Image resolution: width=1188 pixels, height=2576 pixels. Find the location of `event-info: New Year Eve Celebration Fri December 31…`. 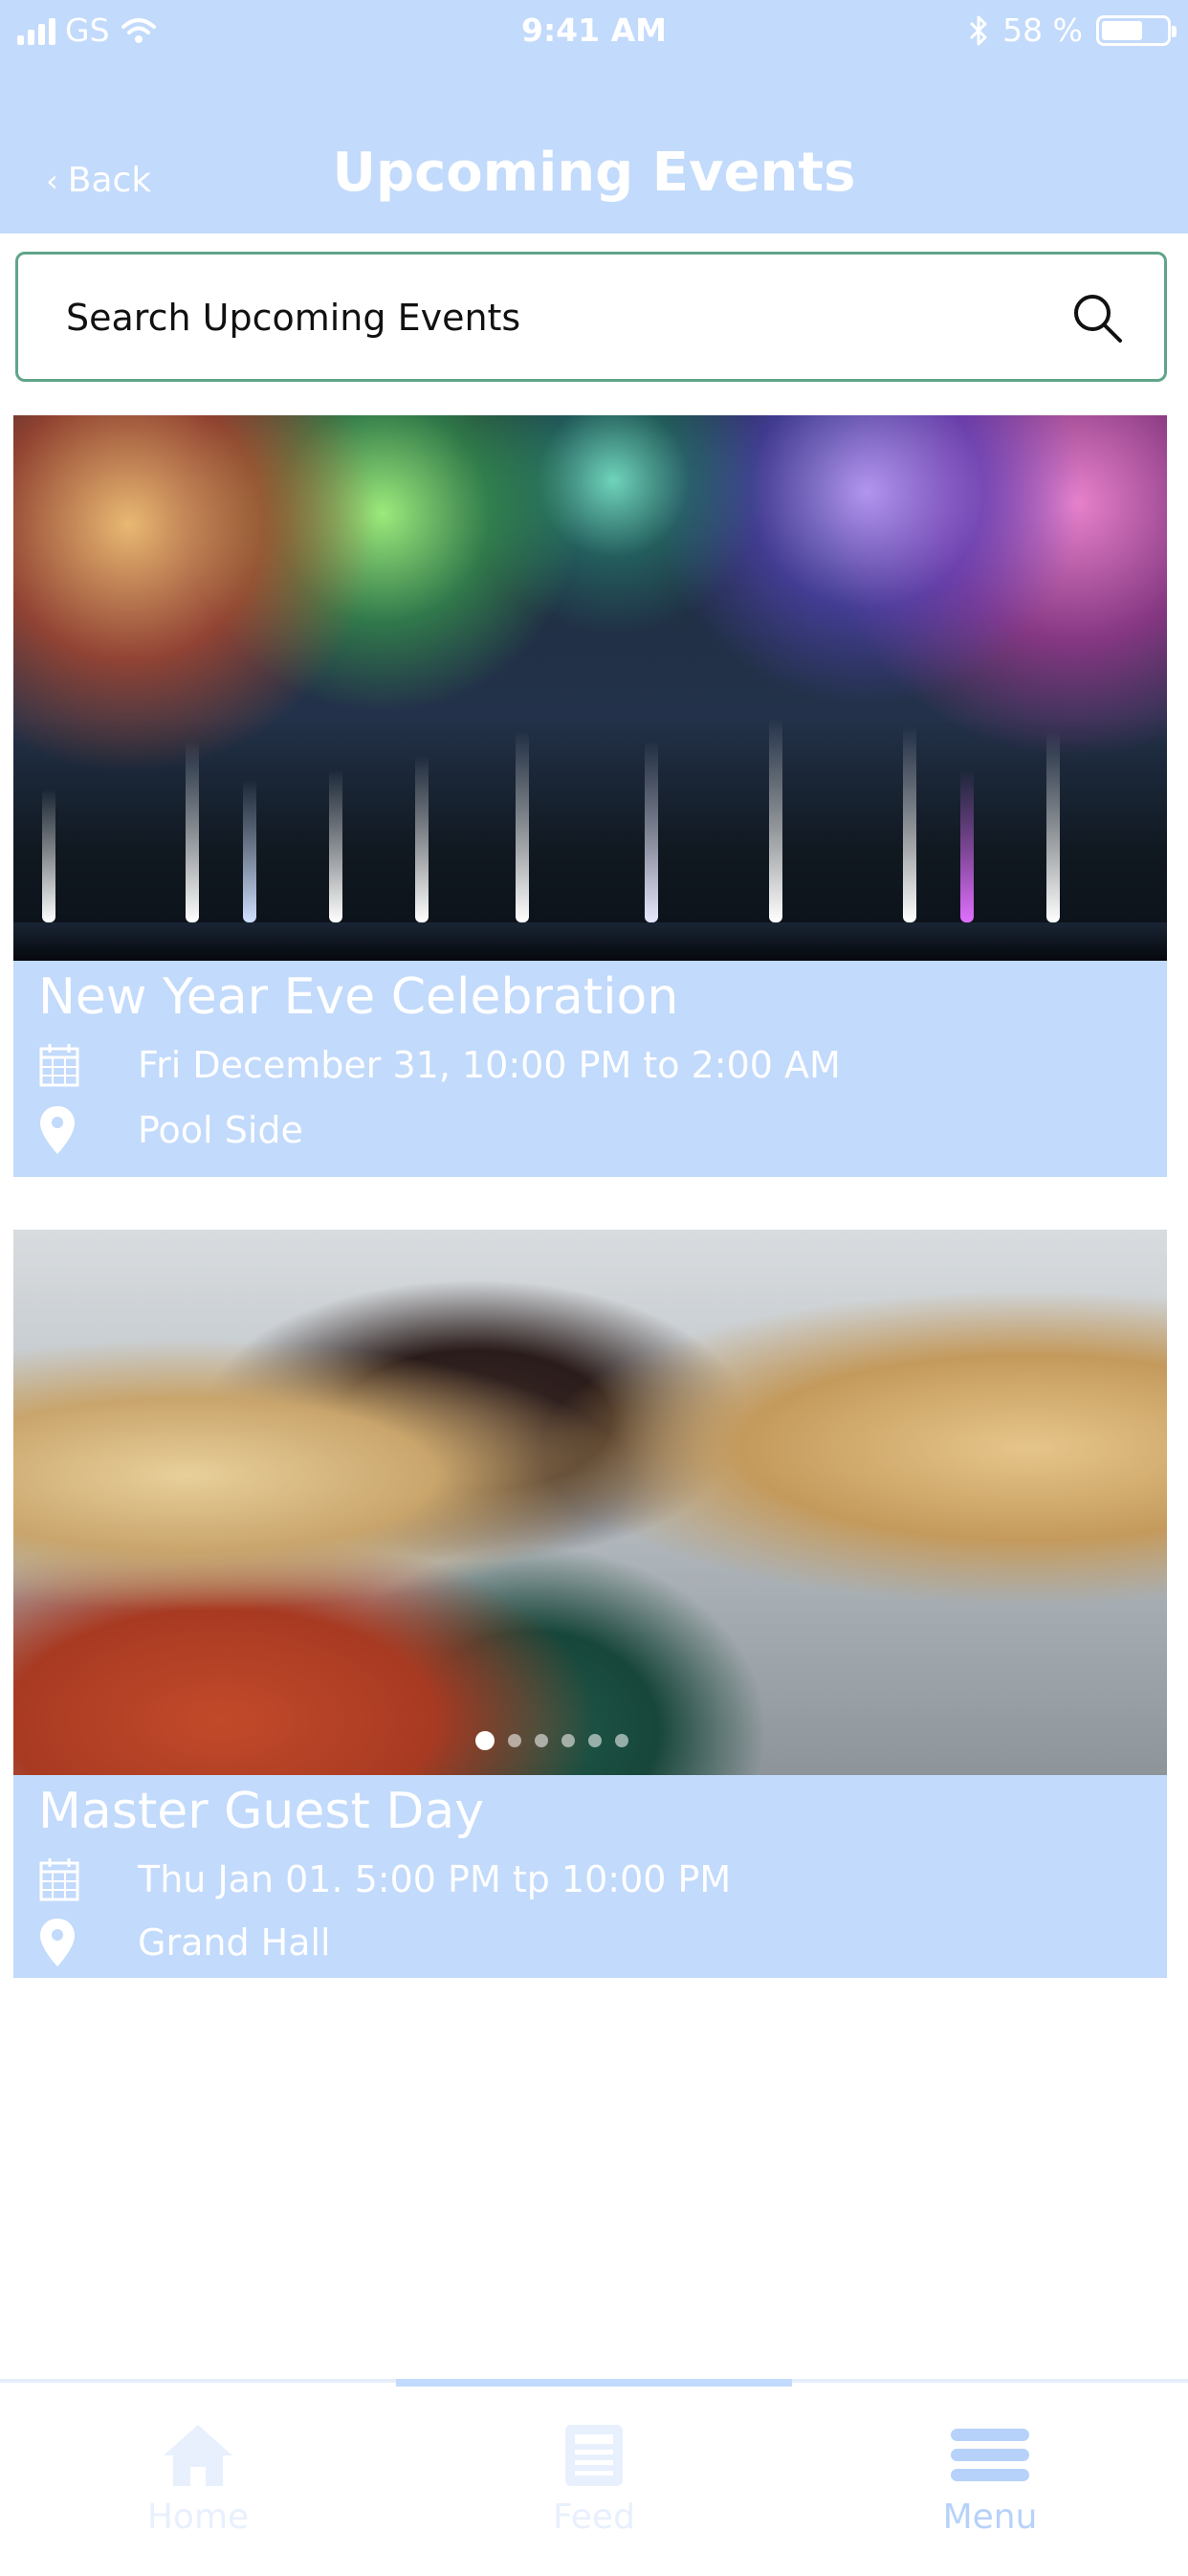

event-info: New Year Eve Celebration Fri December 31… is located at coordinates (590, 1069).